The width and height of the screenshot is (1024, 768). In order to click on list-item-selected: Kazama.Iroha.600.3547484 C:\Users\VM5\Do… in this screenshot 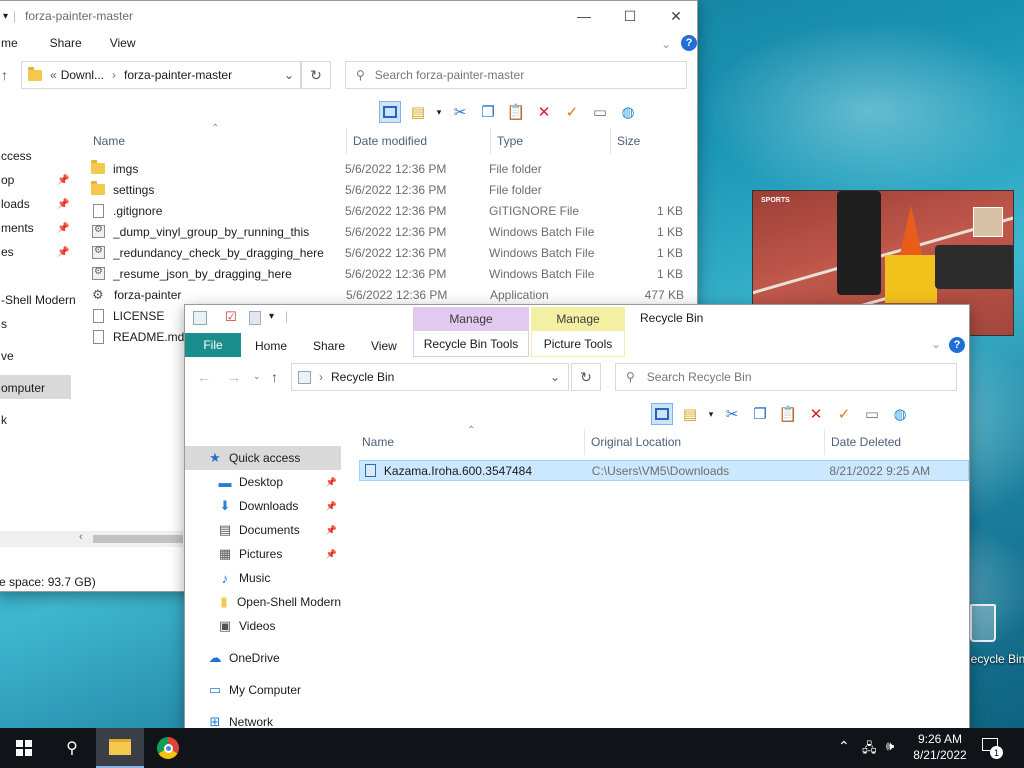, I will do `click(664, 470)`.